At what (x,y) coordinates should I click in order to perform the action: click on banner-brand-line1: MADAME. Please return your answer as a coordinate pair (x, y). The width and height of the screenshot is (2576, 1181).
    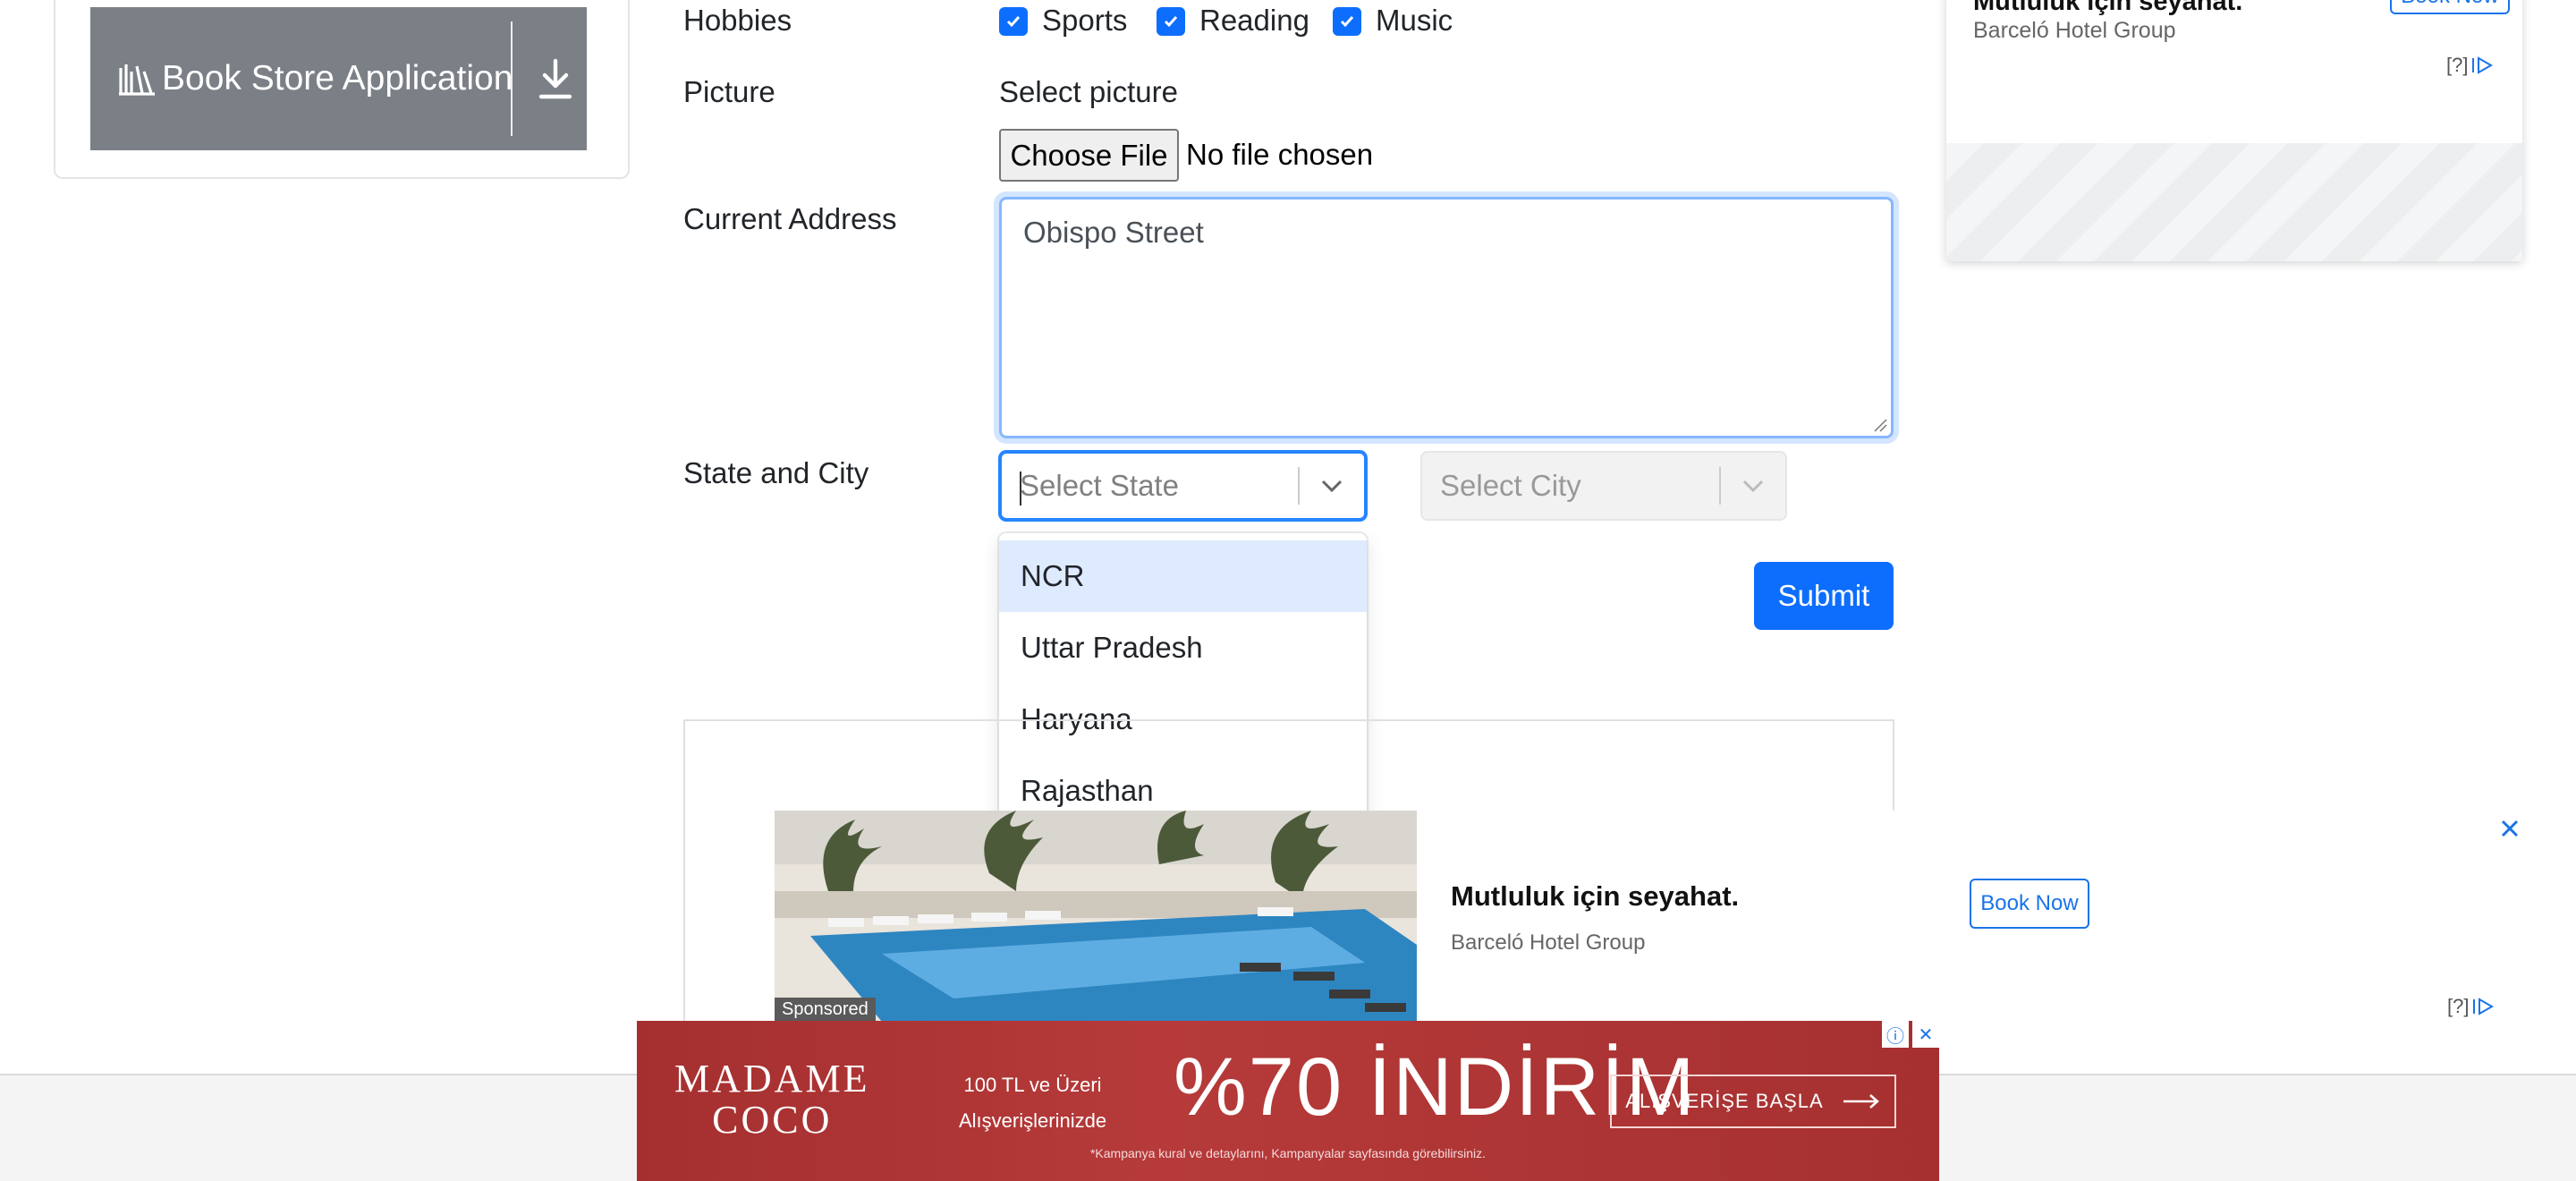
    Looking at the image, I should click on (772, 1078).